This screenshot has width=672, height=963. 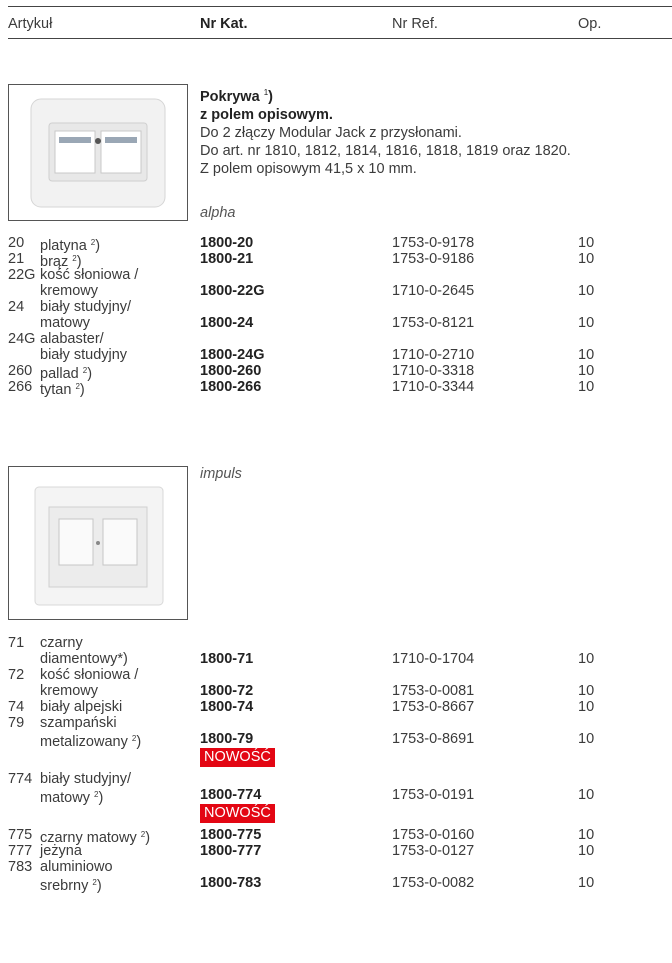 What do you see at coordinates (340, 323) in the screenshot?
I see `table-row: matowy 1800-24 1753-0-8121 10` at bounding box center [340, 323].